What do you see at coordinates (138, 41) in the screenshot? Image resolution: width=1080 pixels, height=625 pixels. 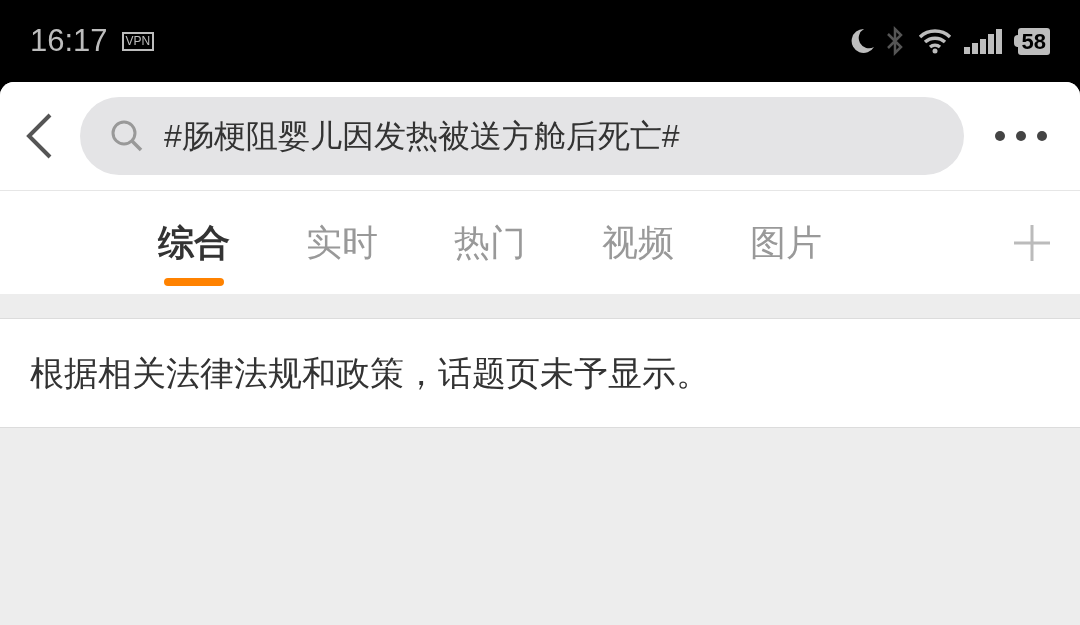 I see `vpn-badge: VPN` at bounding box center [138, 41].